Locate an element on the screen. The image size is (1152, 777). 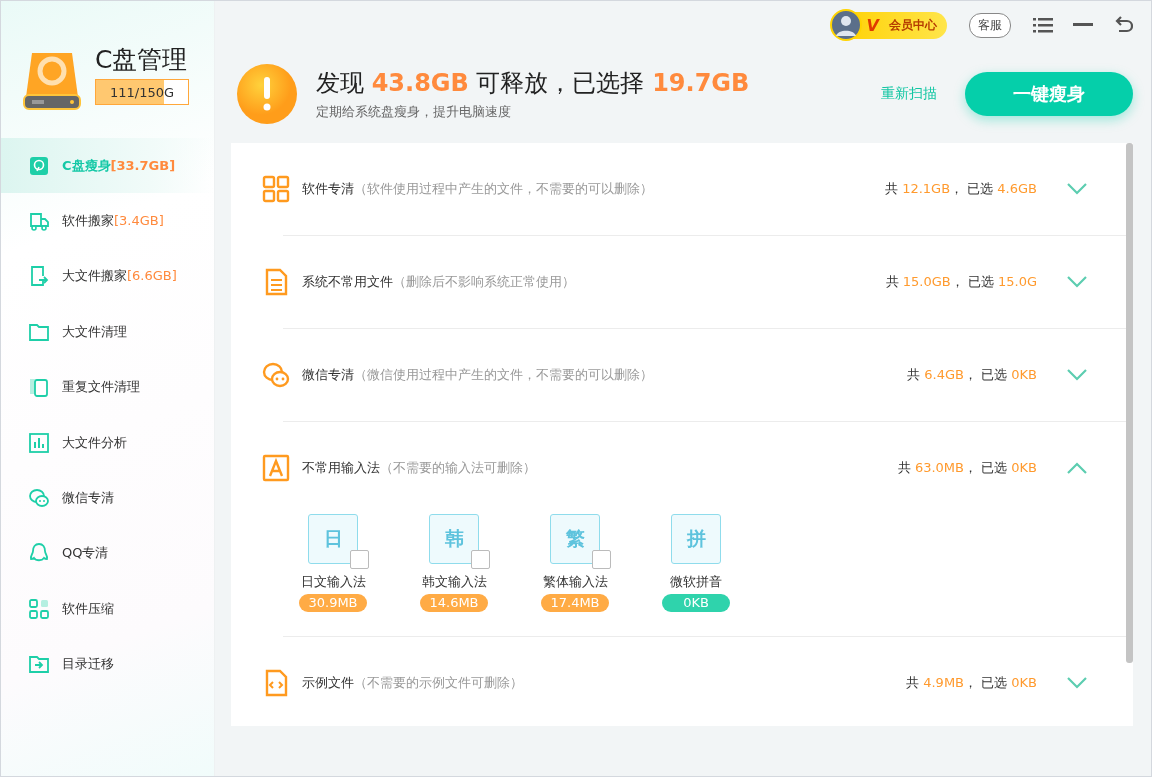
penguin-icon is located at coordinates (39, 553).